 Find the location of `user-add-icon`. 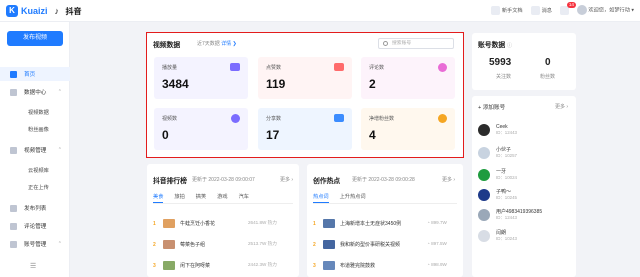

user-add-icon is located at coordinates (442, 118).